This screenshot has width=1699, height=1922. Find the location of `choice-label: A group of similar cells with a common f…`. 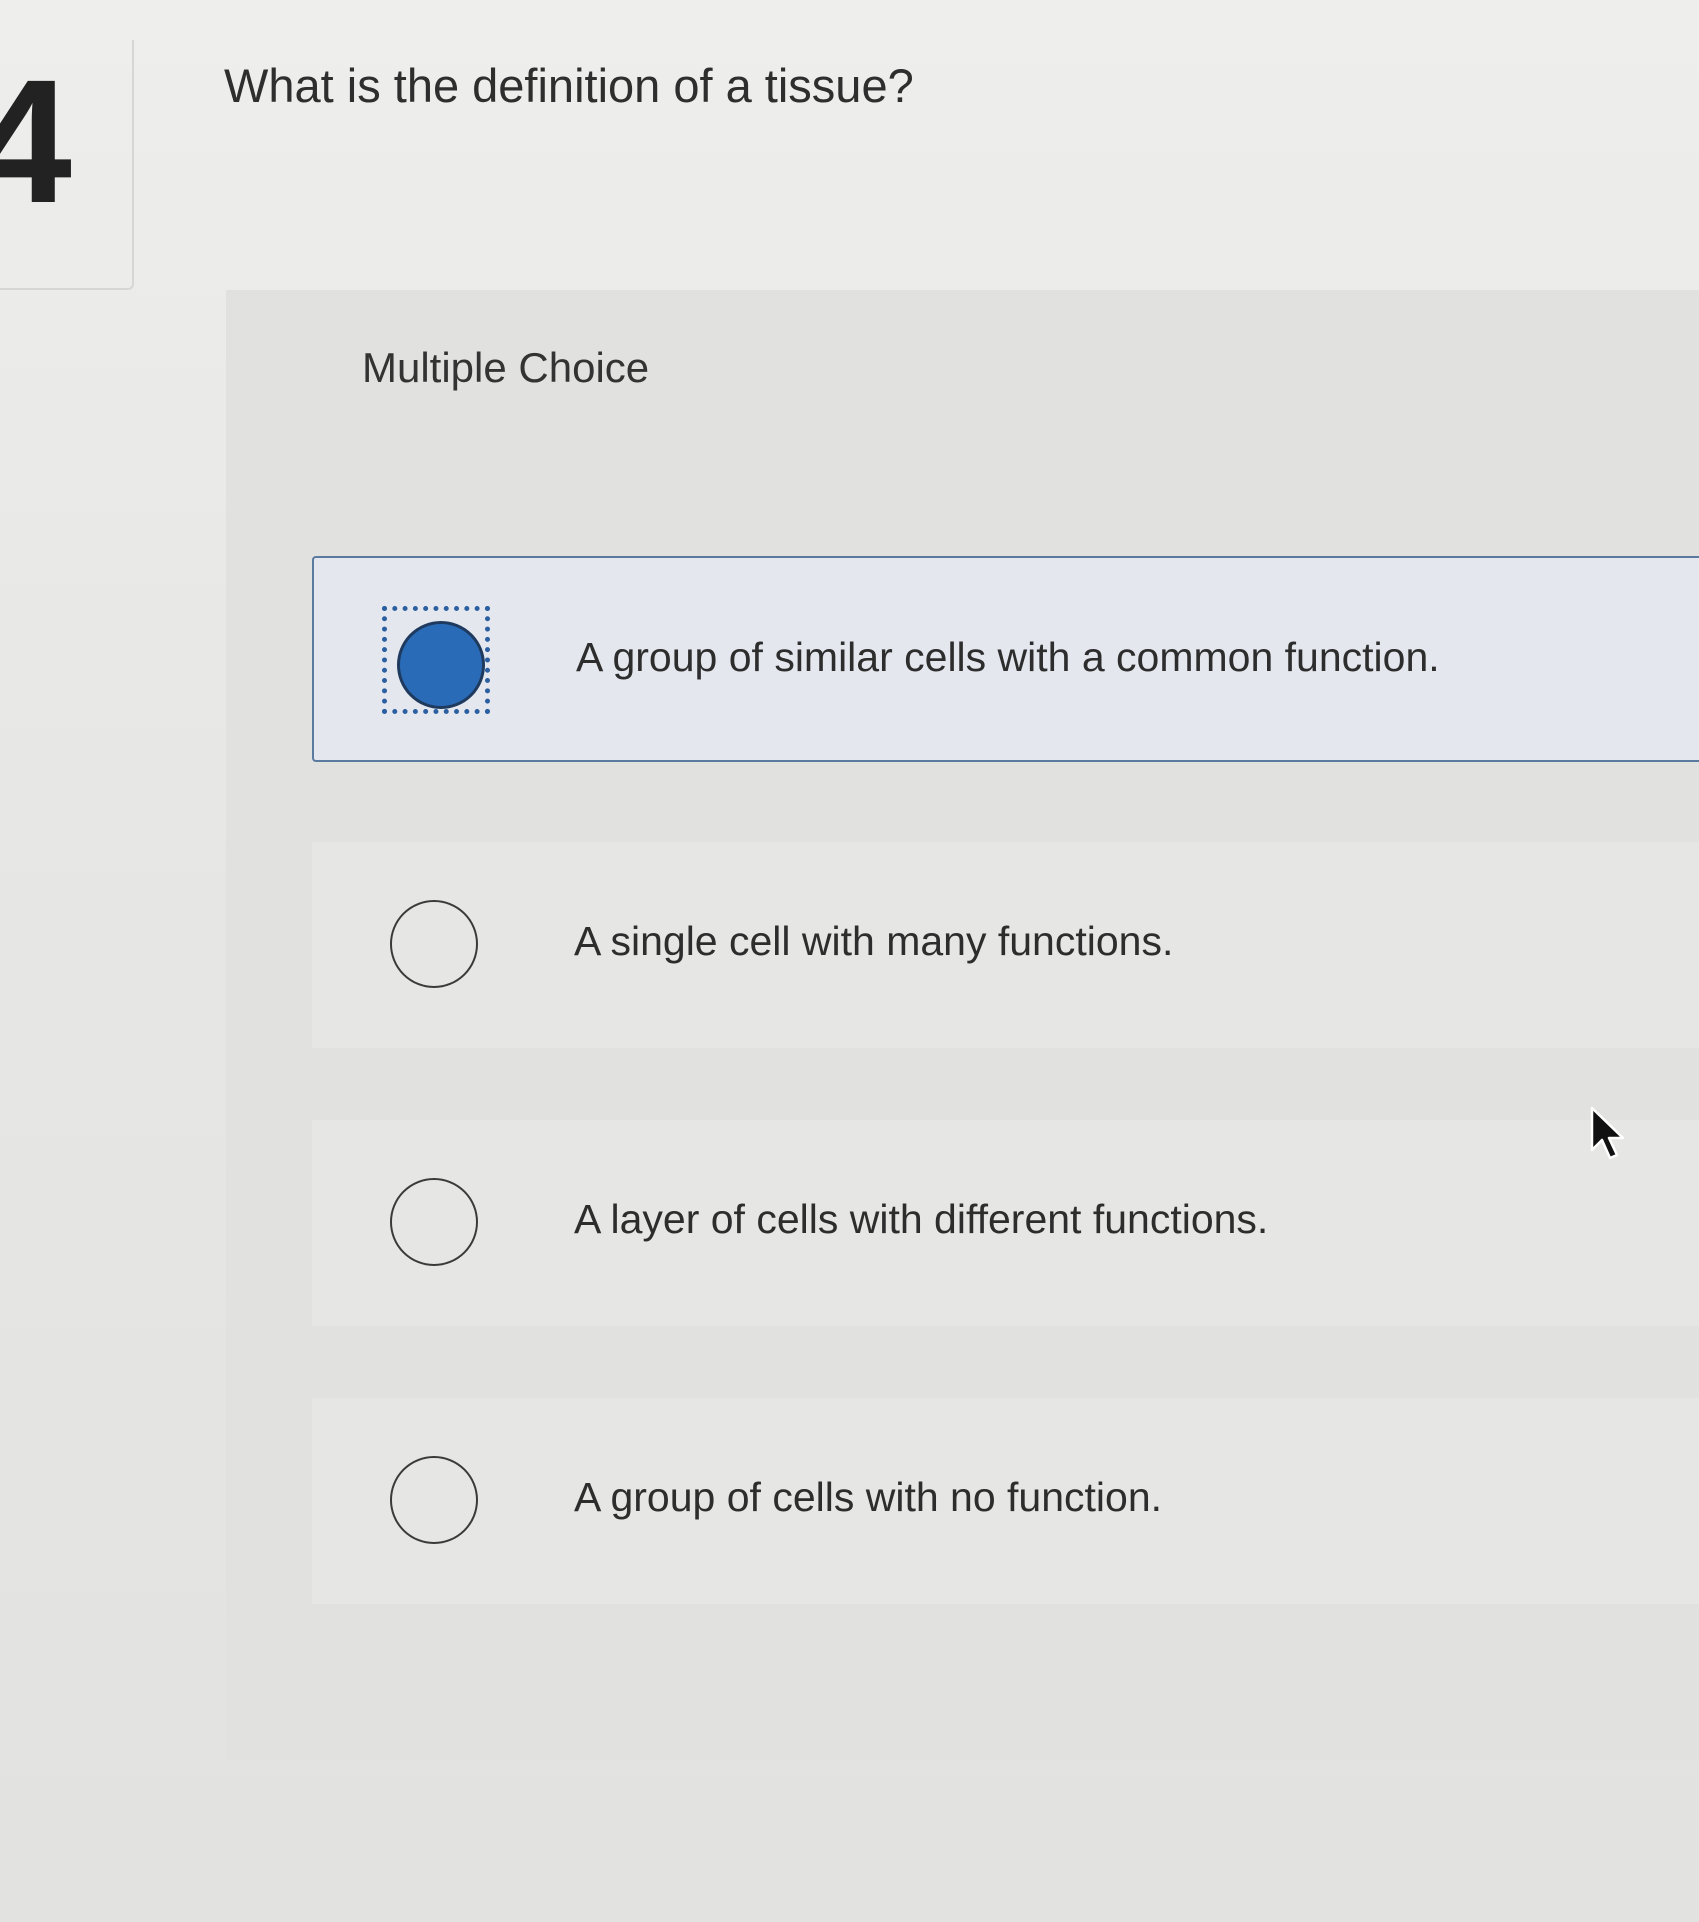

choice-label: A group of similar cells with a common f… is located at coordinates (1008, 657).